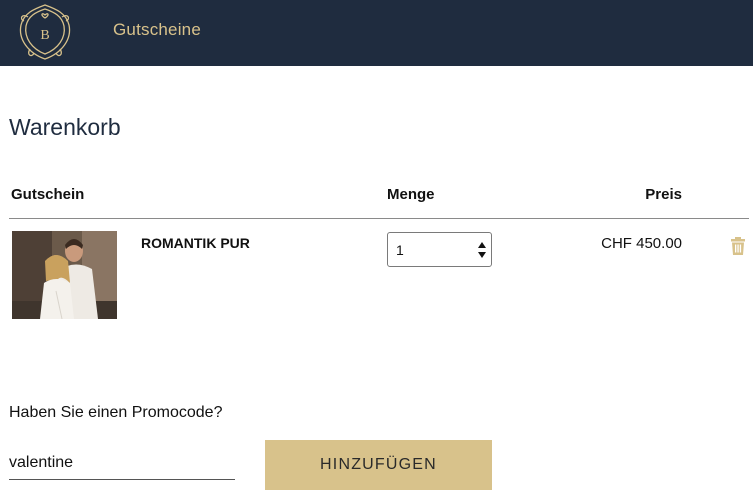  I want to click on column-header-price: Preis, so click(663, 194).